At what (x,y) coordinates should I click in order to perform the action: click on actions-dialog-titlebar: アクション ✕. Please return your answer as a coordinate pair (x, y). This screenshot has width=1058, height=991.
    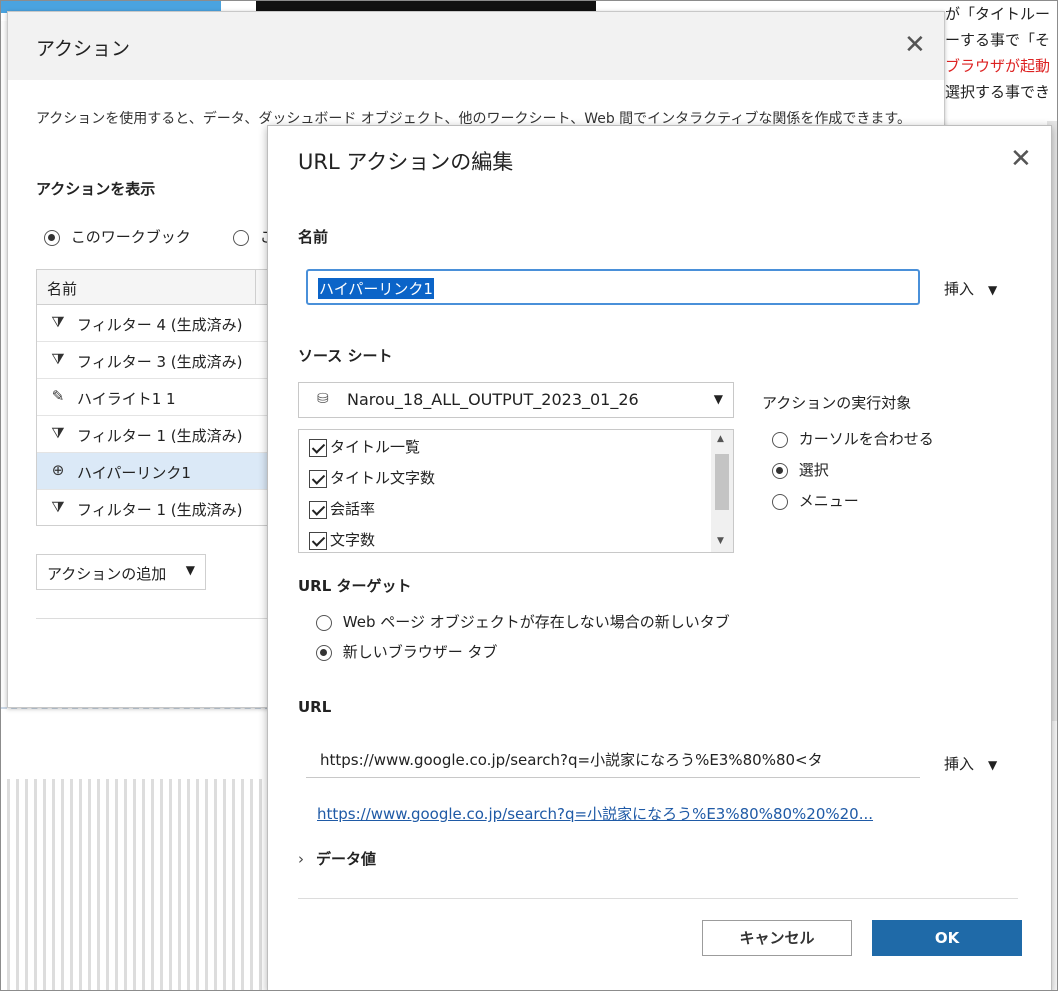
    Looking at the image, I should click on (476, 46).